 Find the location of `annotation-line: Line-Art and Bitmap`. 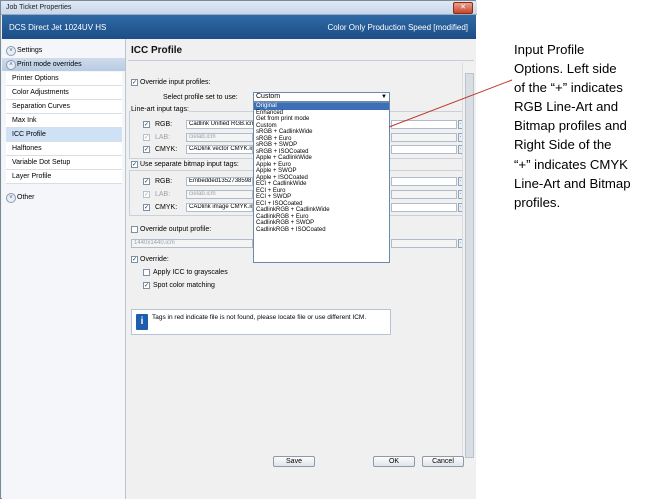

annotation-line: Line-Art and Bitmap is located at coordinates (572, 183).